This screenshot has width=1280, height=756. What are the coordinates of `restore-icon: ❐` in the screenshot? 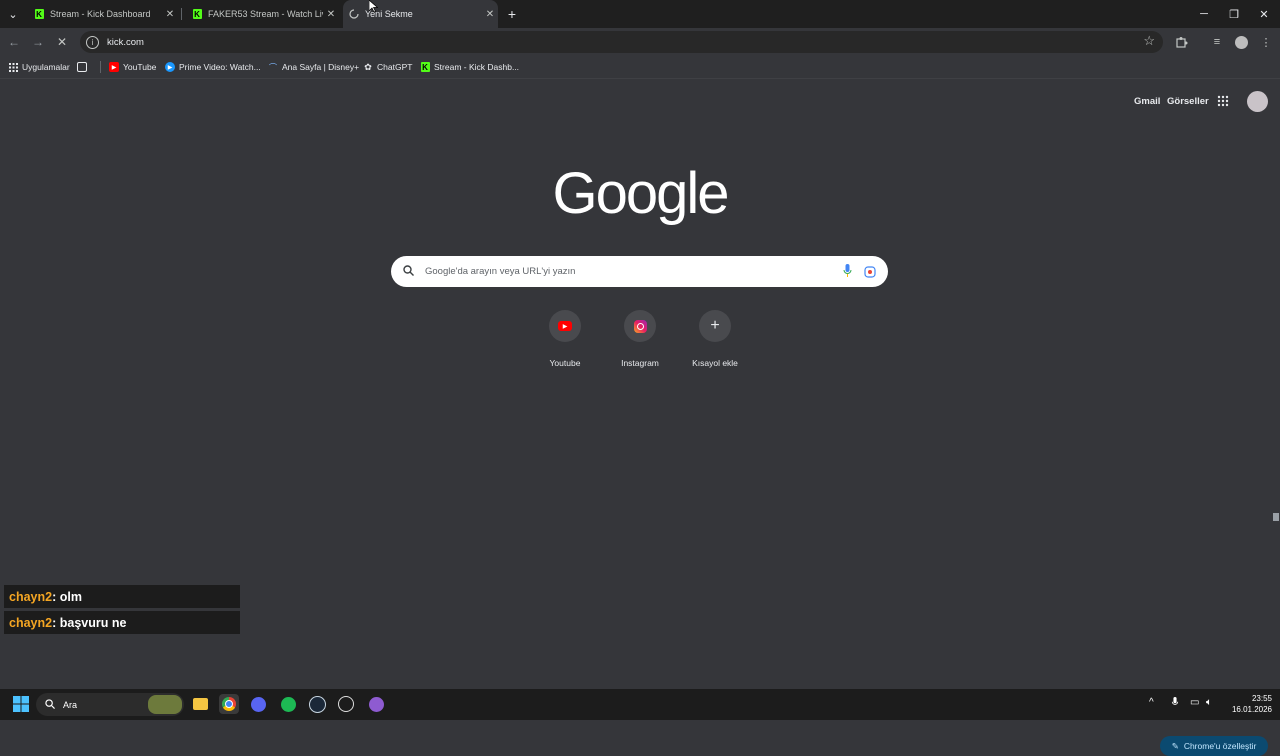 It's located at (1234, 14).